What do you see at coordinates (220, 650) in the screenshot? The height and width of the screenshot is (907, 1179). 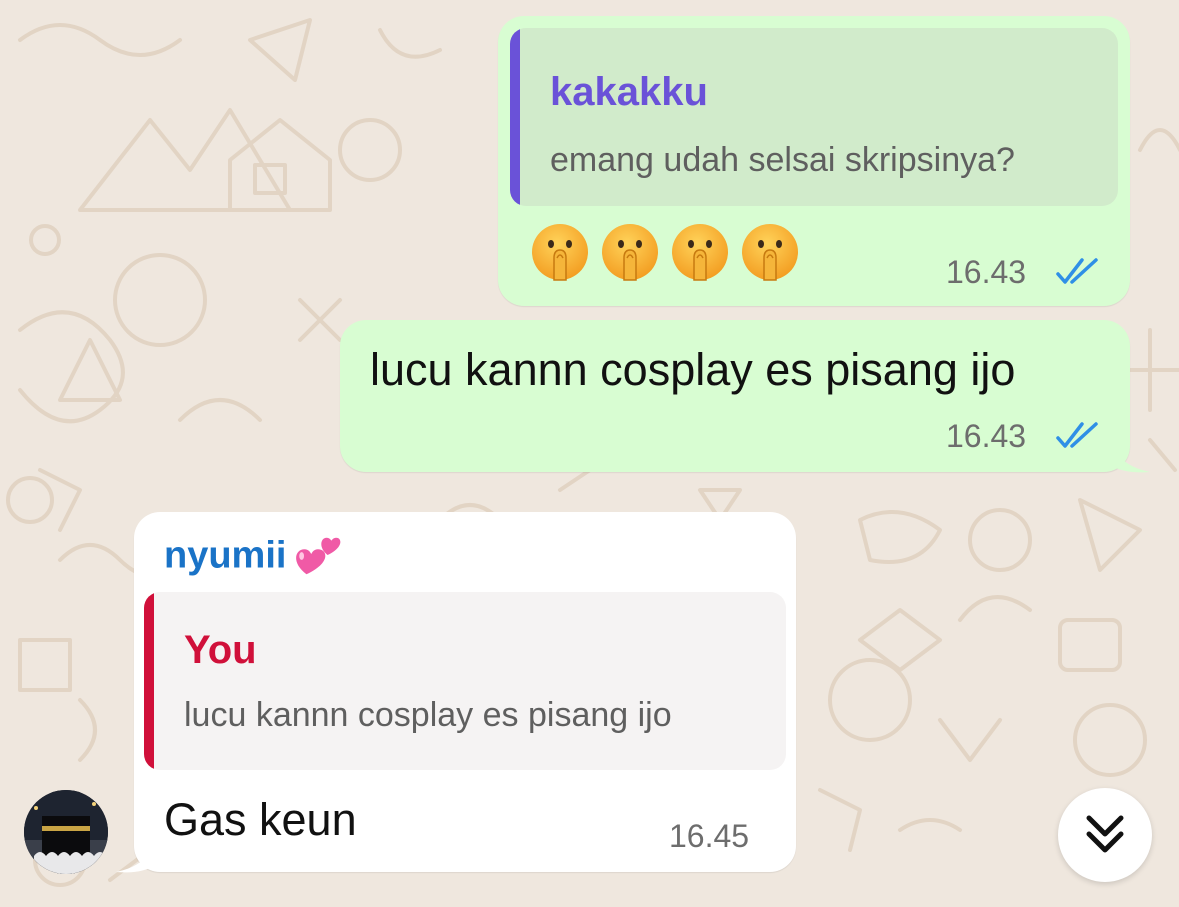 I see `quote-sender-name: You` at bounding box center [220, 650].